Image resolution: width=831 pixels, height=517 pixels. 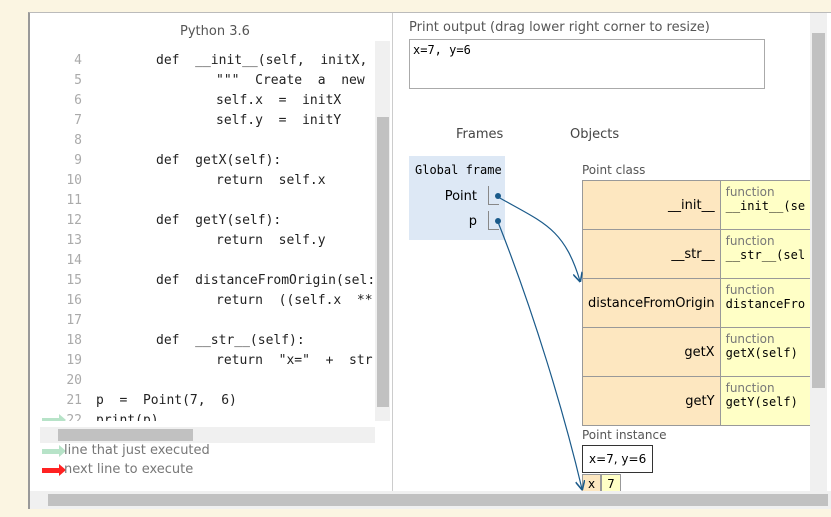 What do you see at coordinates (539, 355) in the screenshot?
I see `arrow-p-to-instance` at bounding box center [539, 355].